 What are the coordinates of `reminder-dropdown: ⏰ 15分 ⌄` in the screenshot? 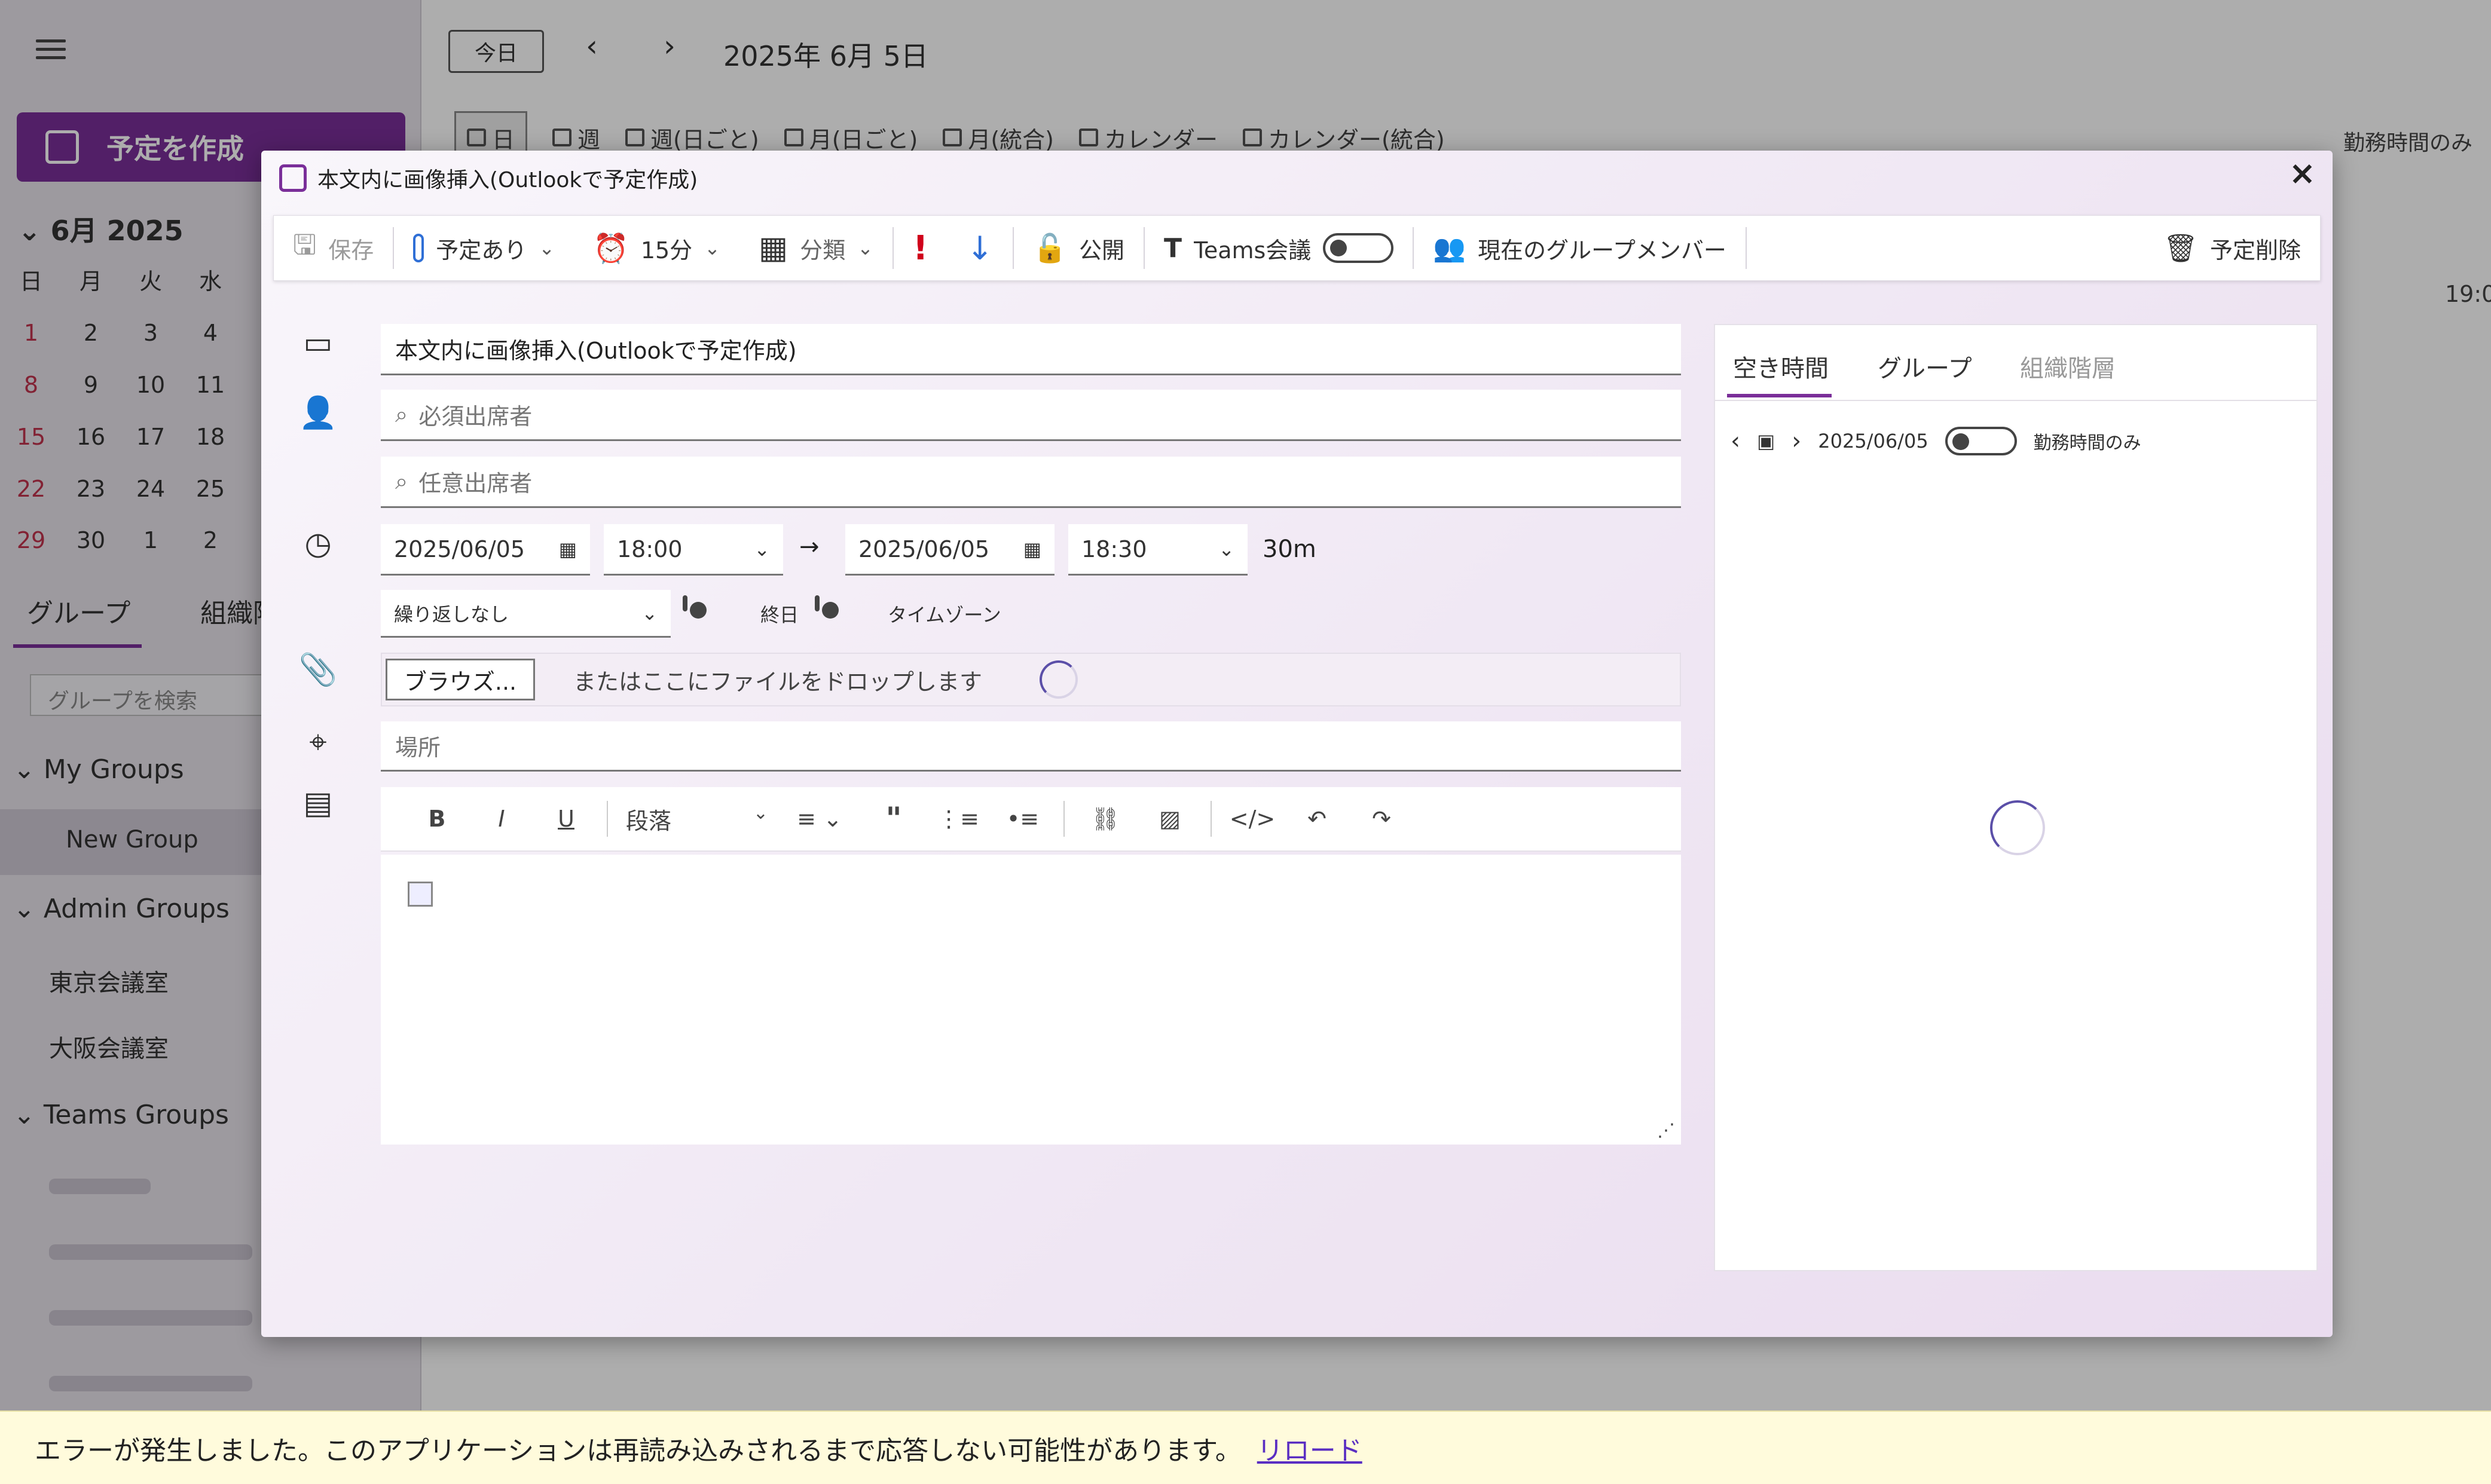 It's located at (656, 248).